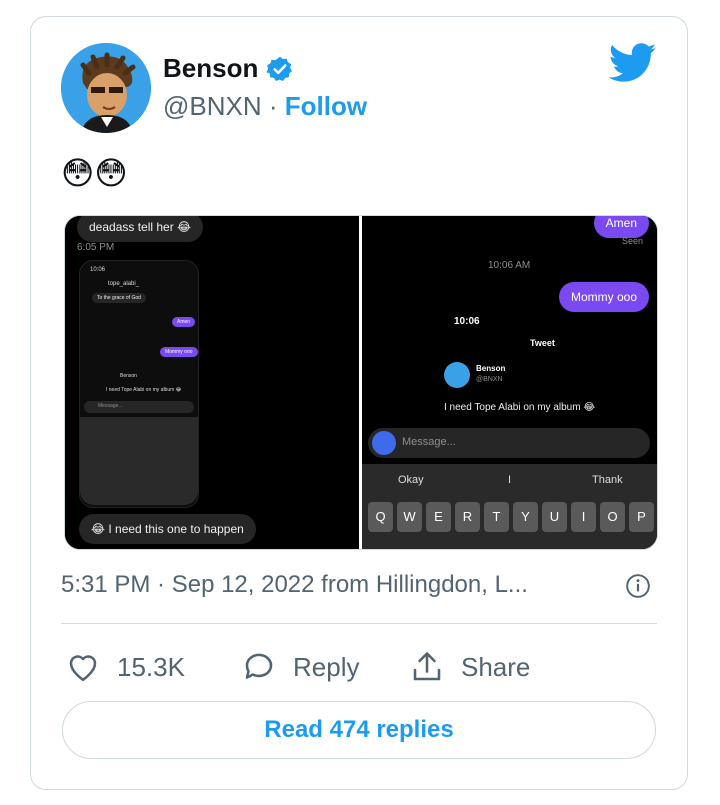  Describe the element at coordinates (612, 517) in the screenshot. I see `keyboard-key: O` at that location.